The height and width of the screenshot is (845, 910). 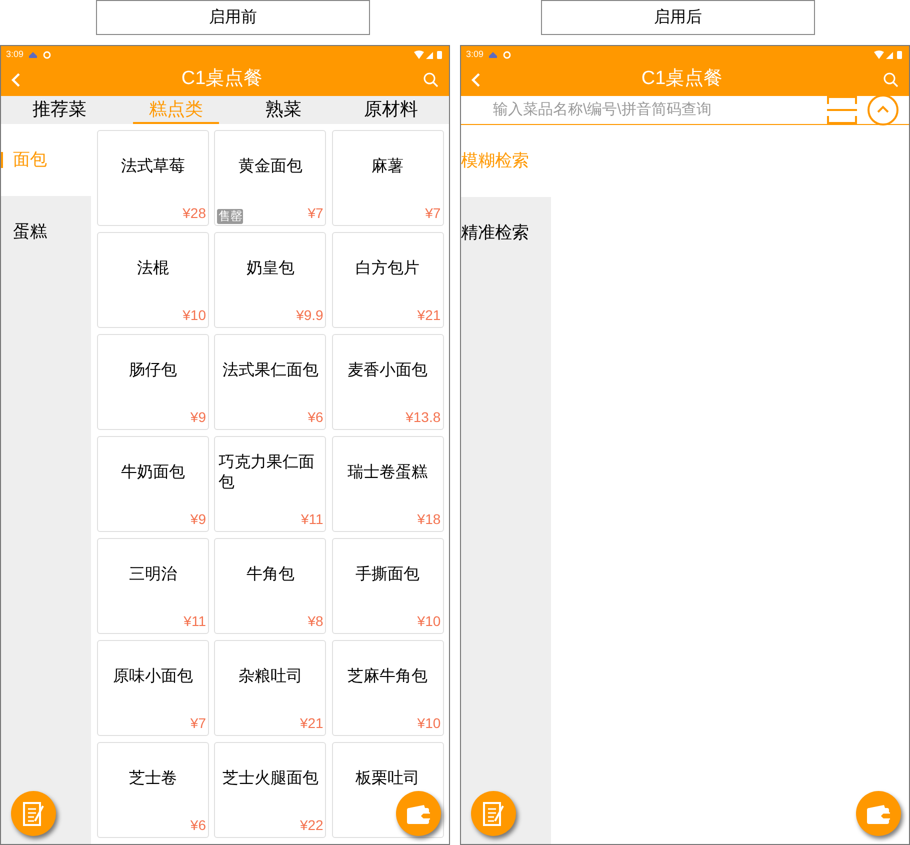 What do you see at coordinates (230, 216) in the screenshot?
I see `sold-out-badge: 售罄` at bounding box center [230, 216].